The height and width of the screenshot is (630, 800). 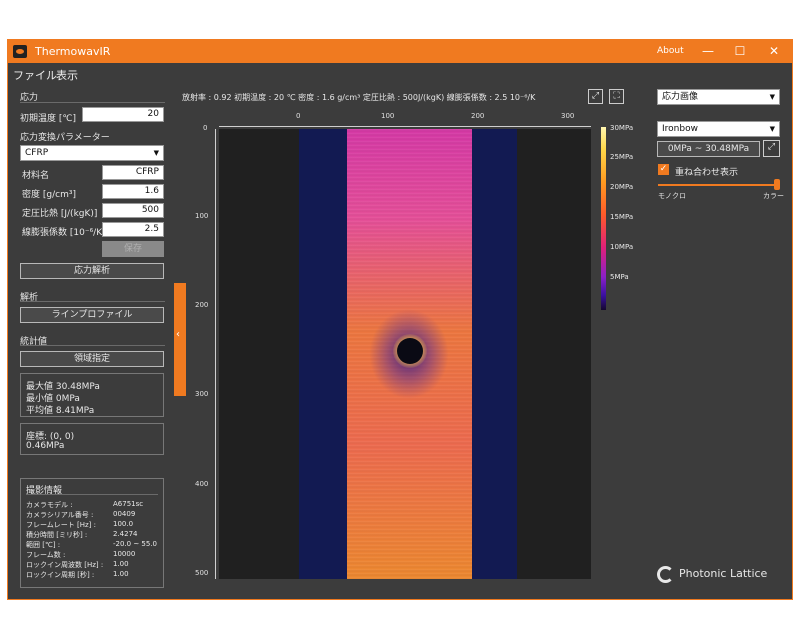 I want to click on material-name-label: 材料名, so click(x=36, y=176).